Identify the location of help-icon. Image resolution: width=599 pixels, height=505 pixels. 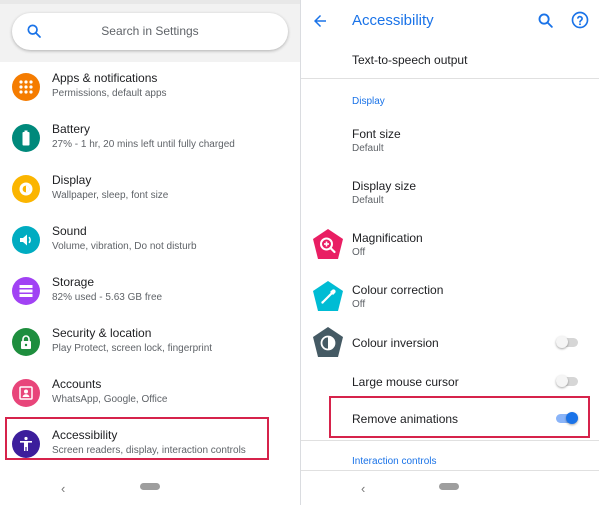
(580, 20).